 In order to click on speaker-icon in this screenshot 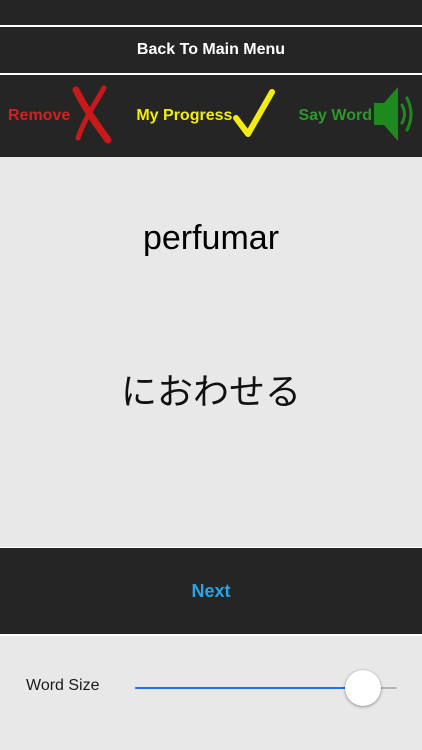, I will do `click(394, 116)`.